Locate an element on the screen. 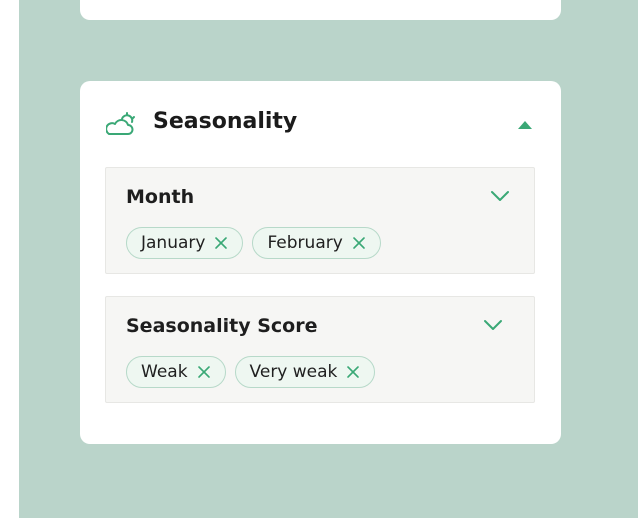 This screenshot has height=518, width=638. chip-weak: Weak is located at coordinates (176, 372).